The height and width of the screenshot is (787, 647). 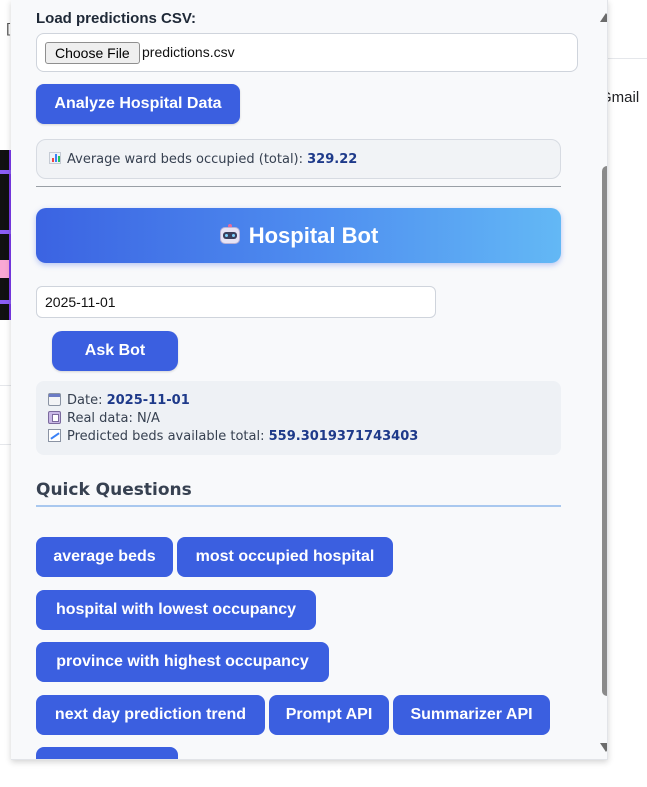 What do you see at coordinates (285, 557) in the screenshot?
I see `quick-question-most-occupied-hospital: most occupied hospital` at bounding box center [285, 557].